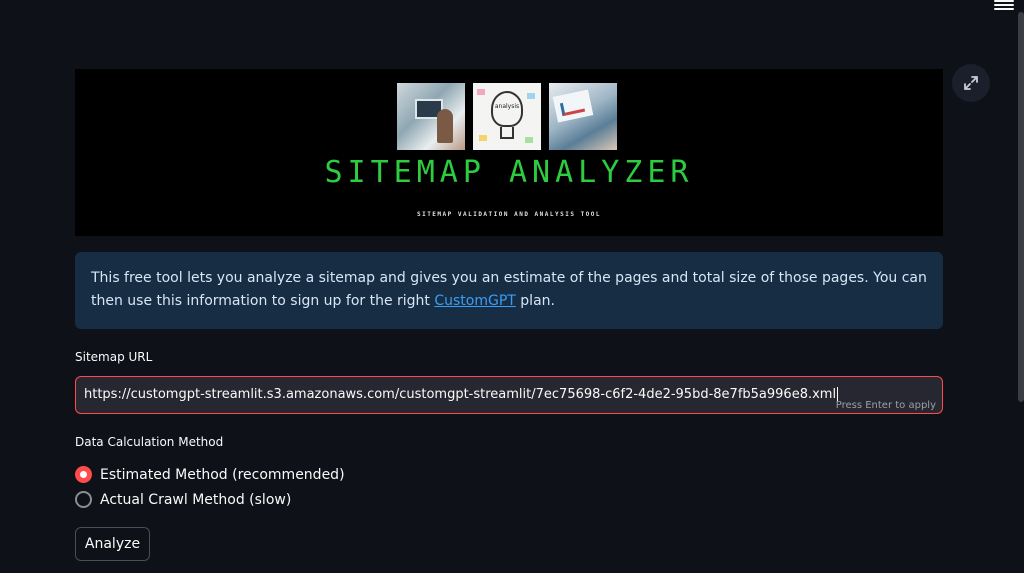 The width and height of the screenshot is (1024, 573). What do you see at coordinates (1004, 1) in the screenshot?
I see `hamburger-menu-icon` at bounding box center [1004, 1].